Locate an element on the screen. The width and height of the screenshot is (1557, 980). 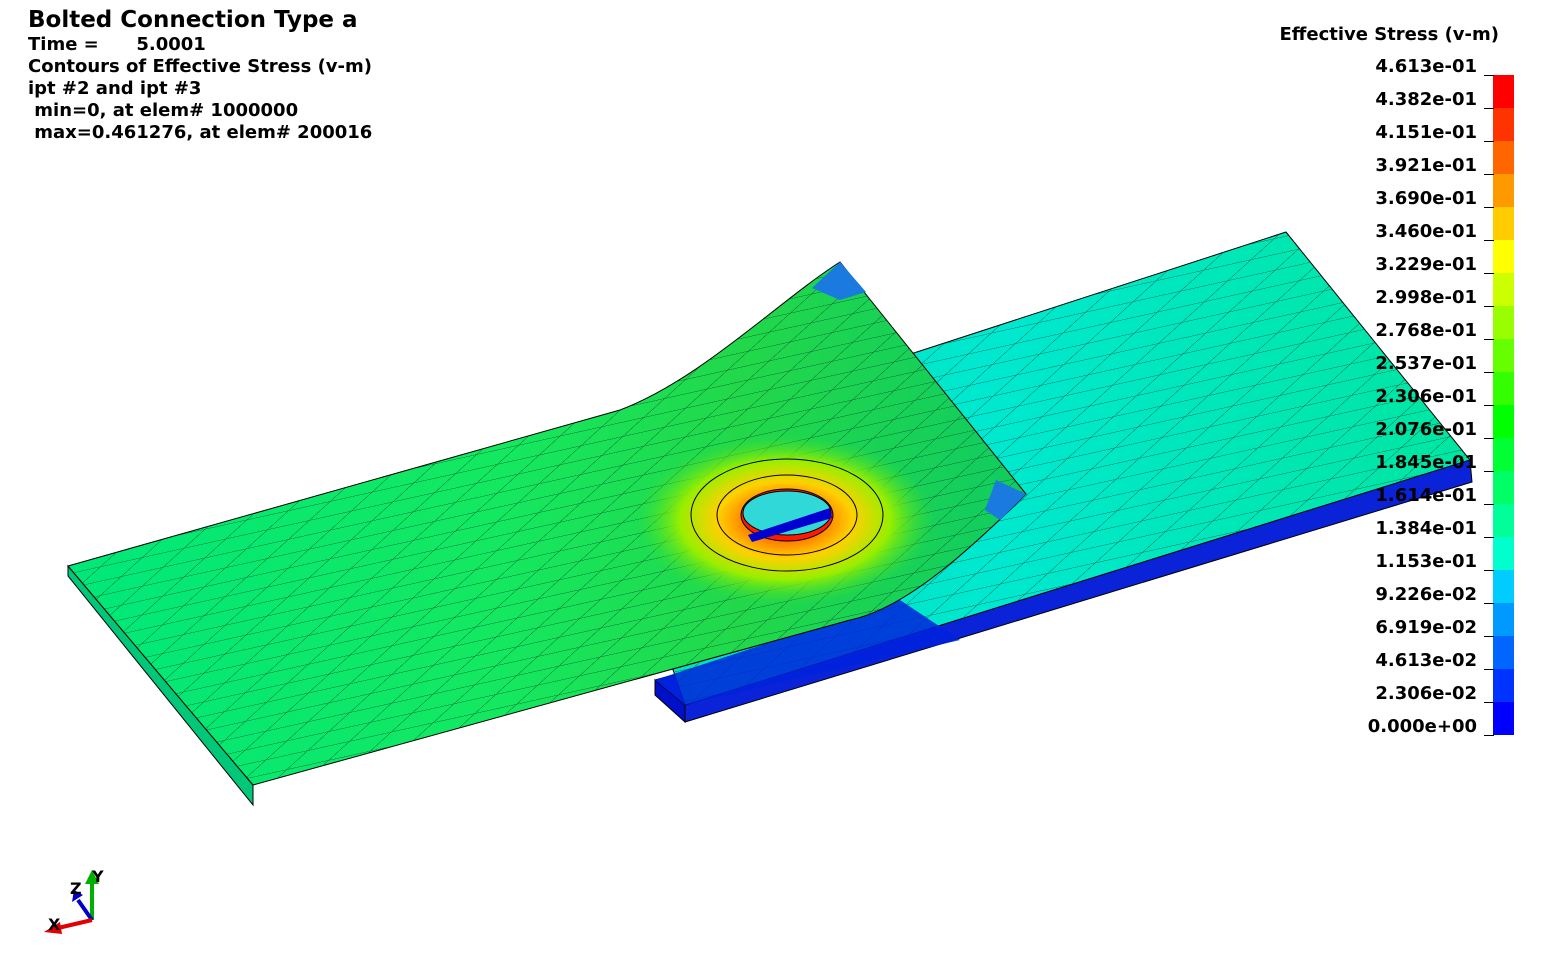
max-line: max=0.461276, at elem# 200016 is located at coordinates (200, 132).